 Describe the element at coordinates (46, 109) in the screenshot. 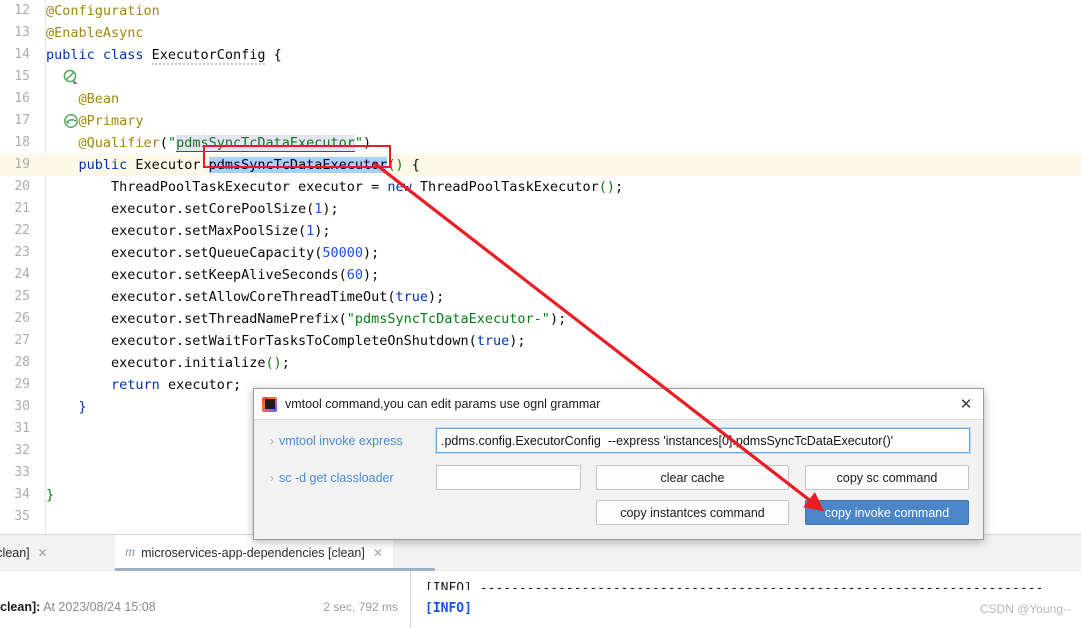

I see `spring-bean-icon` at that location.